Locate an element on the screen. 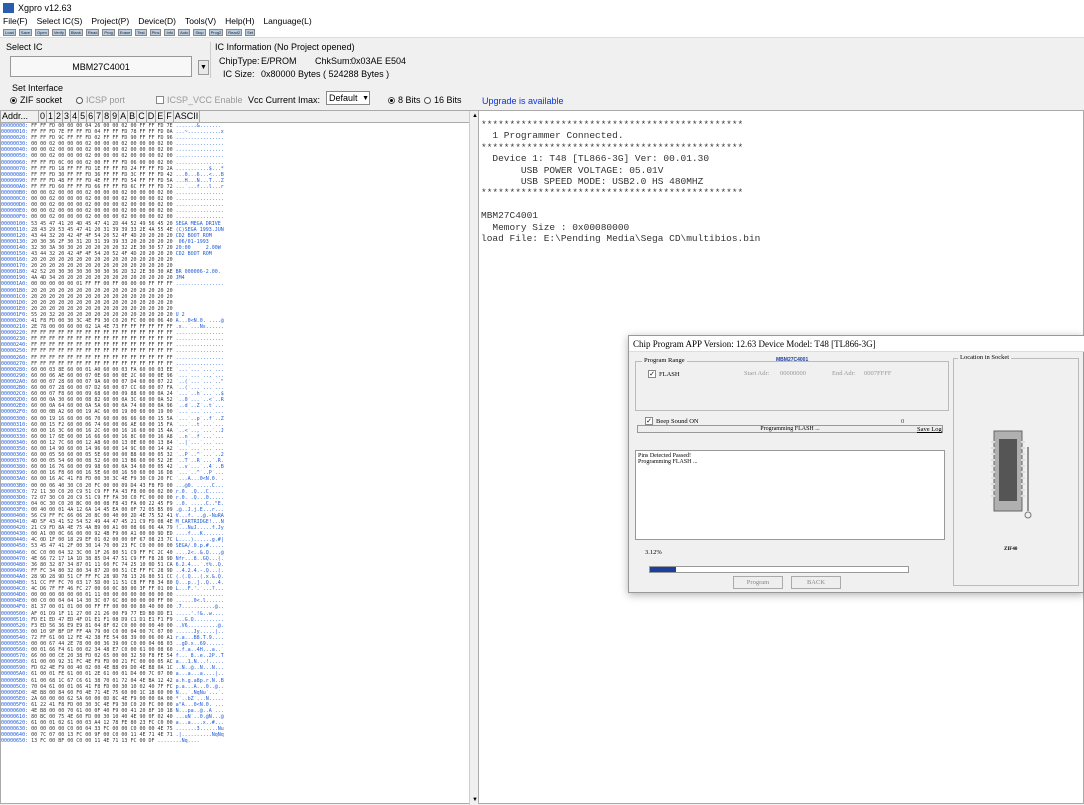 This screenshot has height=805, width=1084. toolbar-verify-button: Verify is located at coordinates (58, 32).